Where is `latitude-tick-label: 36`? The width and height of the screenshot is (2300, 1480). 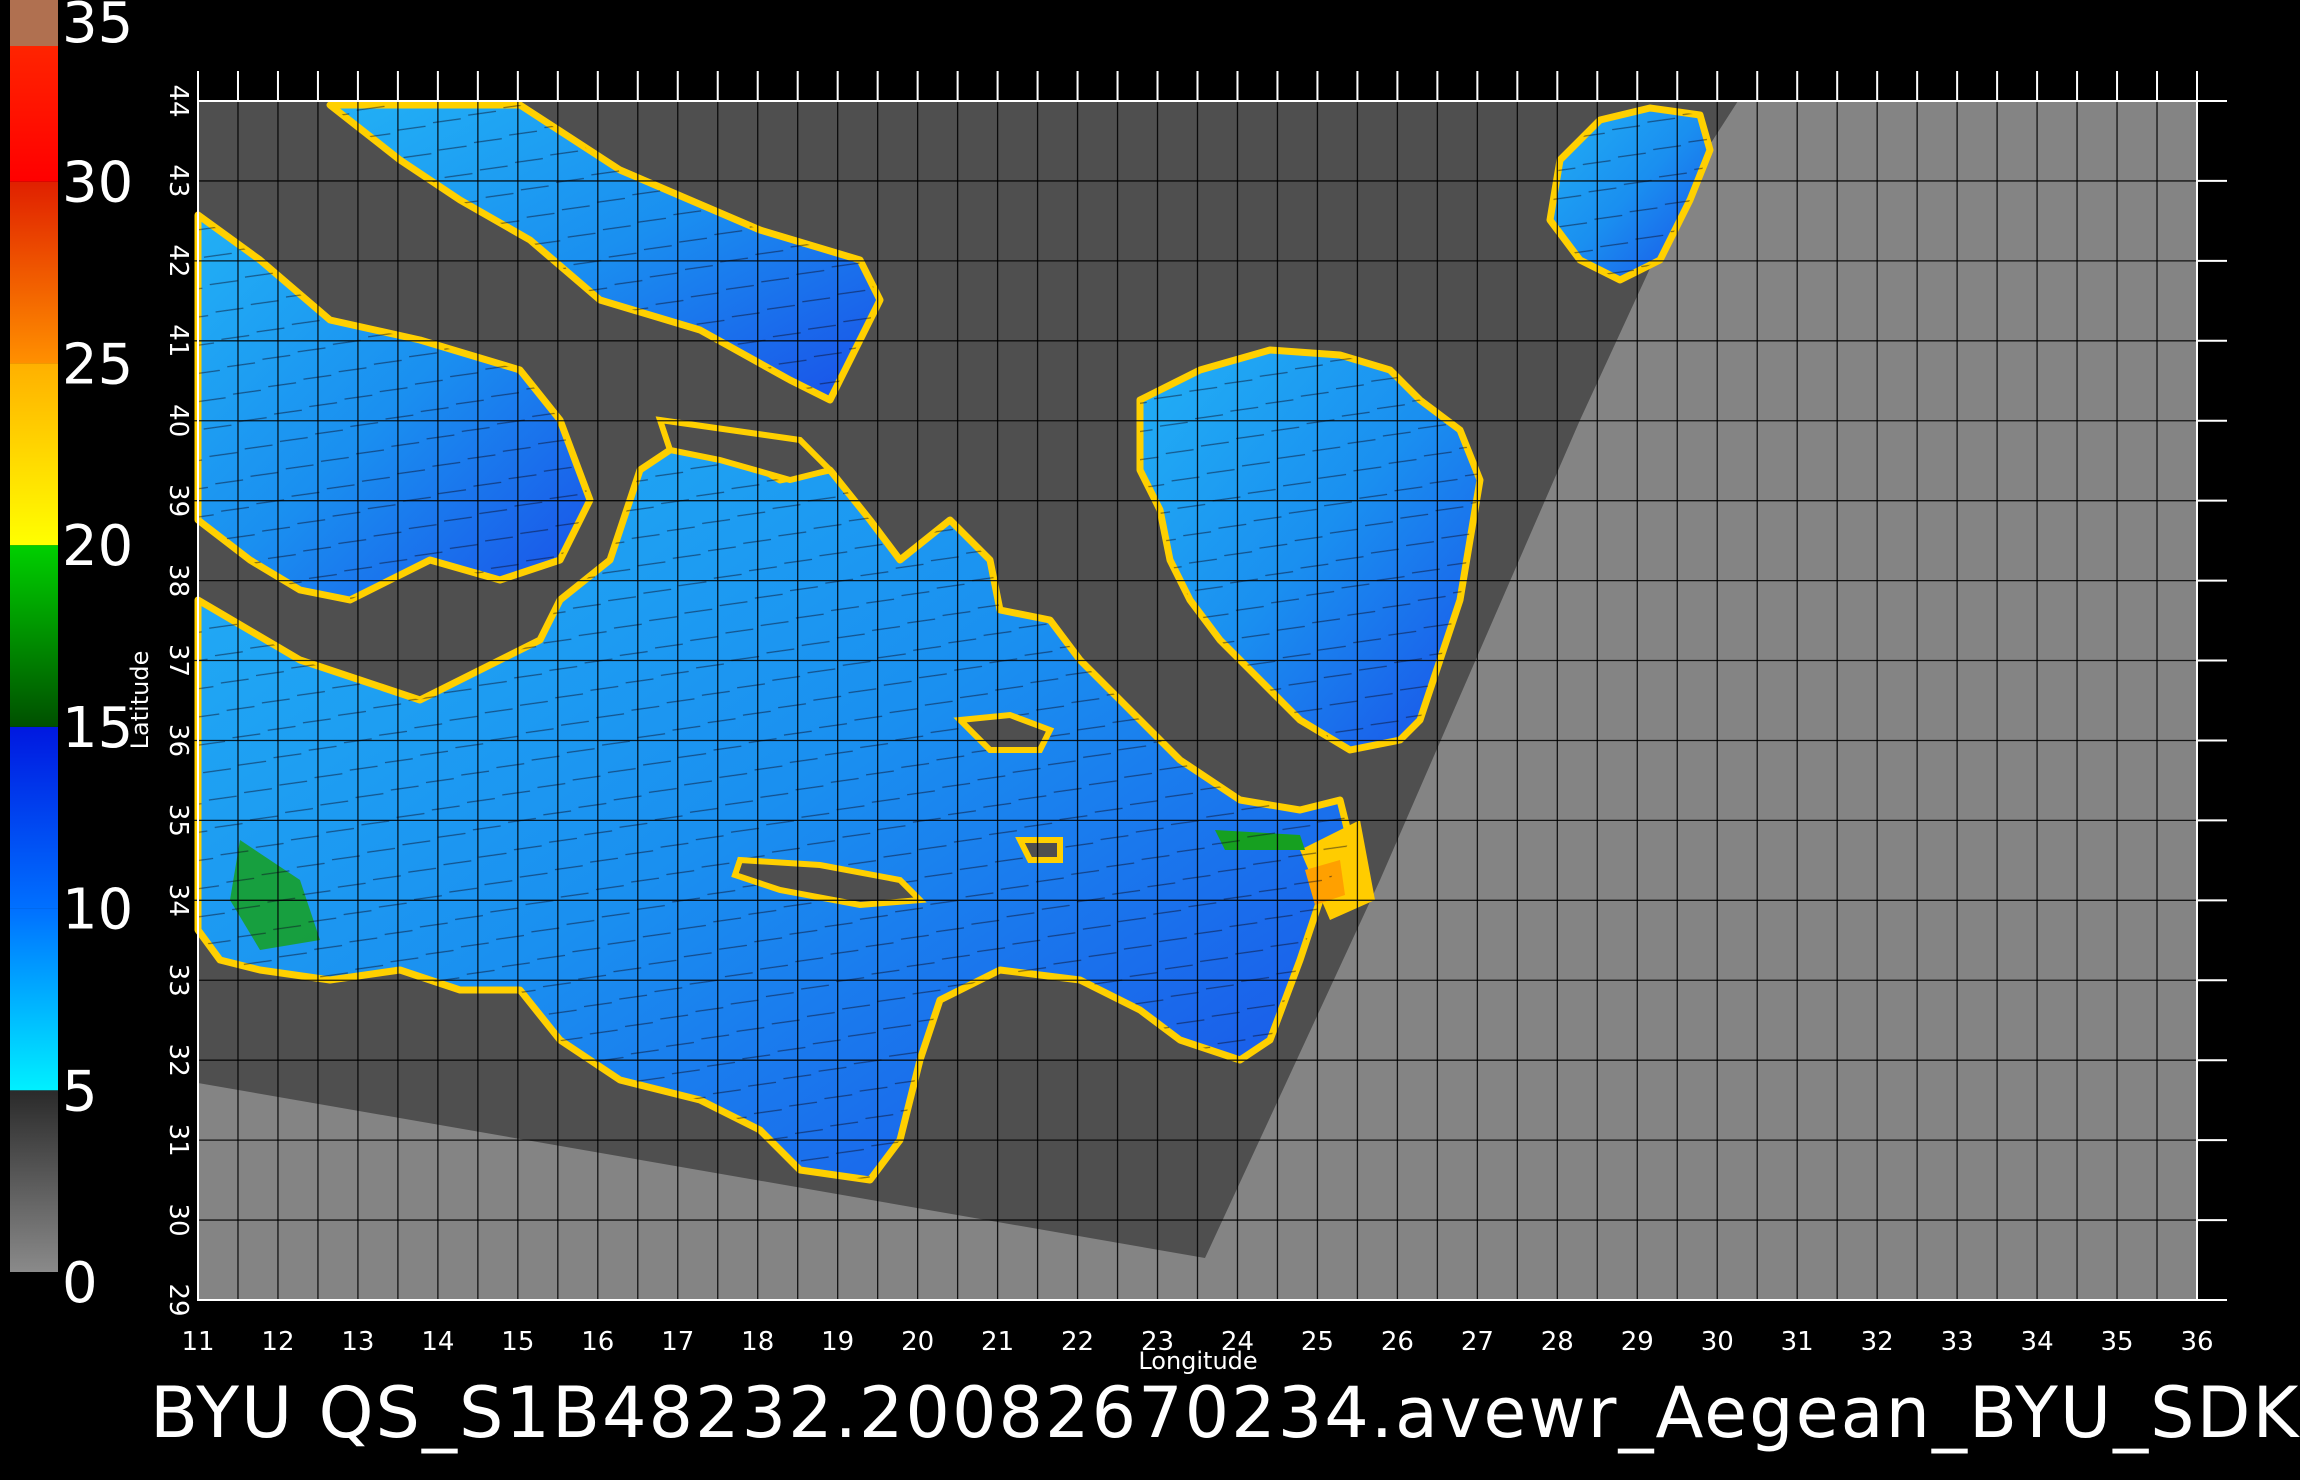 latitude-tick-label: 36 is located at coordinates (178, 740).